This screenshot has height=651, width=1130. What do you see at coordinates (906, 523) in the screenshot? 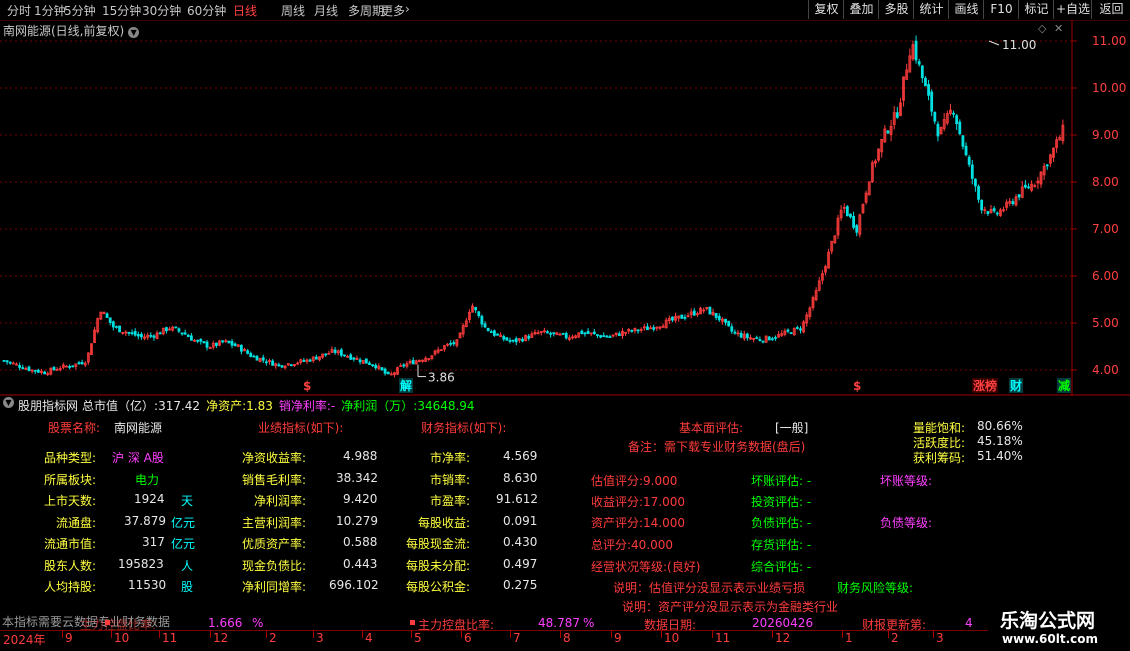
I see `debt-grade: 负债等级:` at bounding box center [906, 523].